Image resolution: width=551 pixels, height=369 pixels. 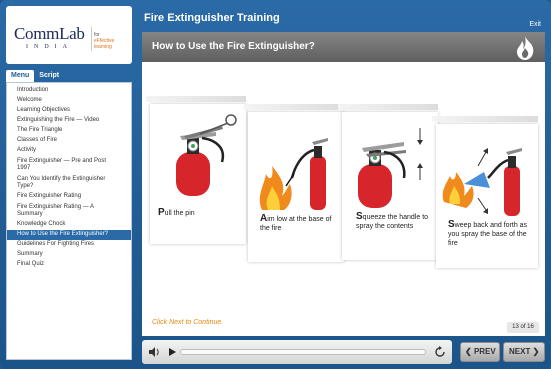 I want to click on step-description: queeze the handle to spray the contents, so click(x=392, y=222).